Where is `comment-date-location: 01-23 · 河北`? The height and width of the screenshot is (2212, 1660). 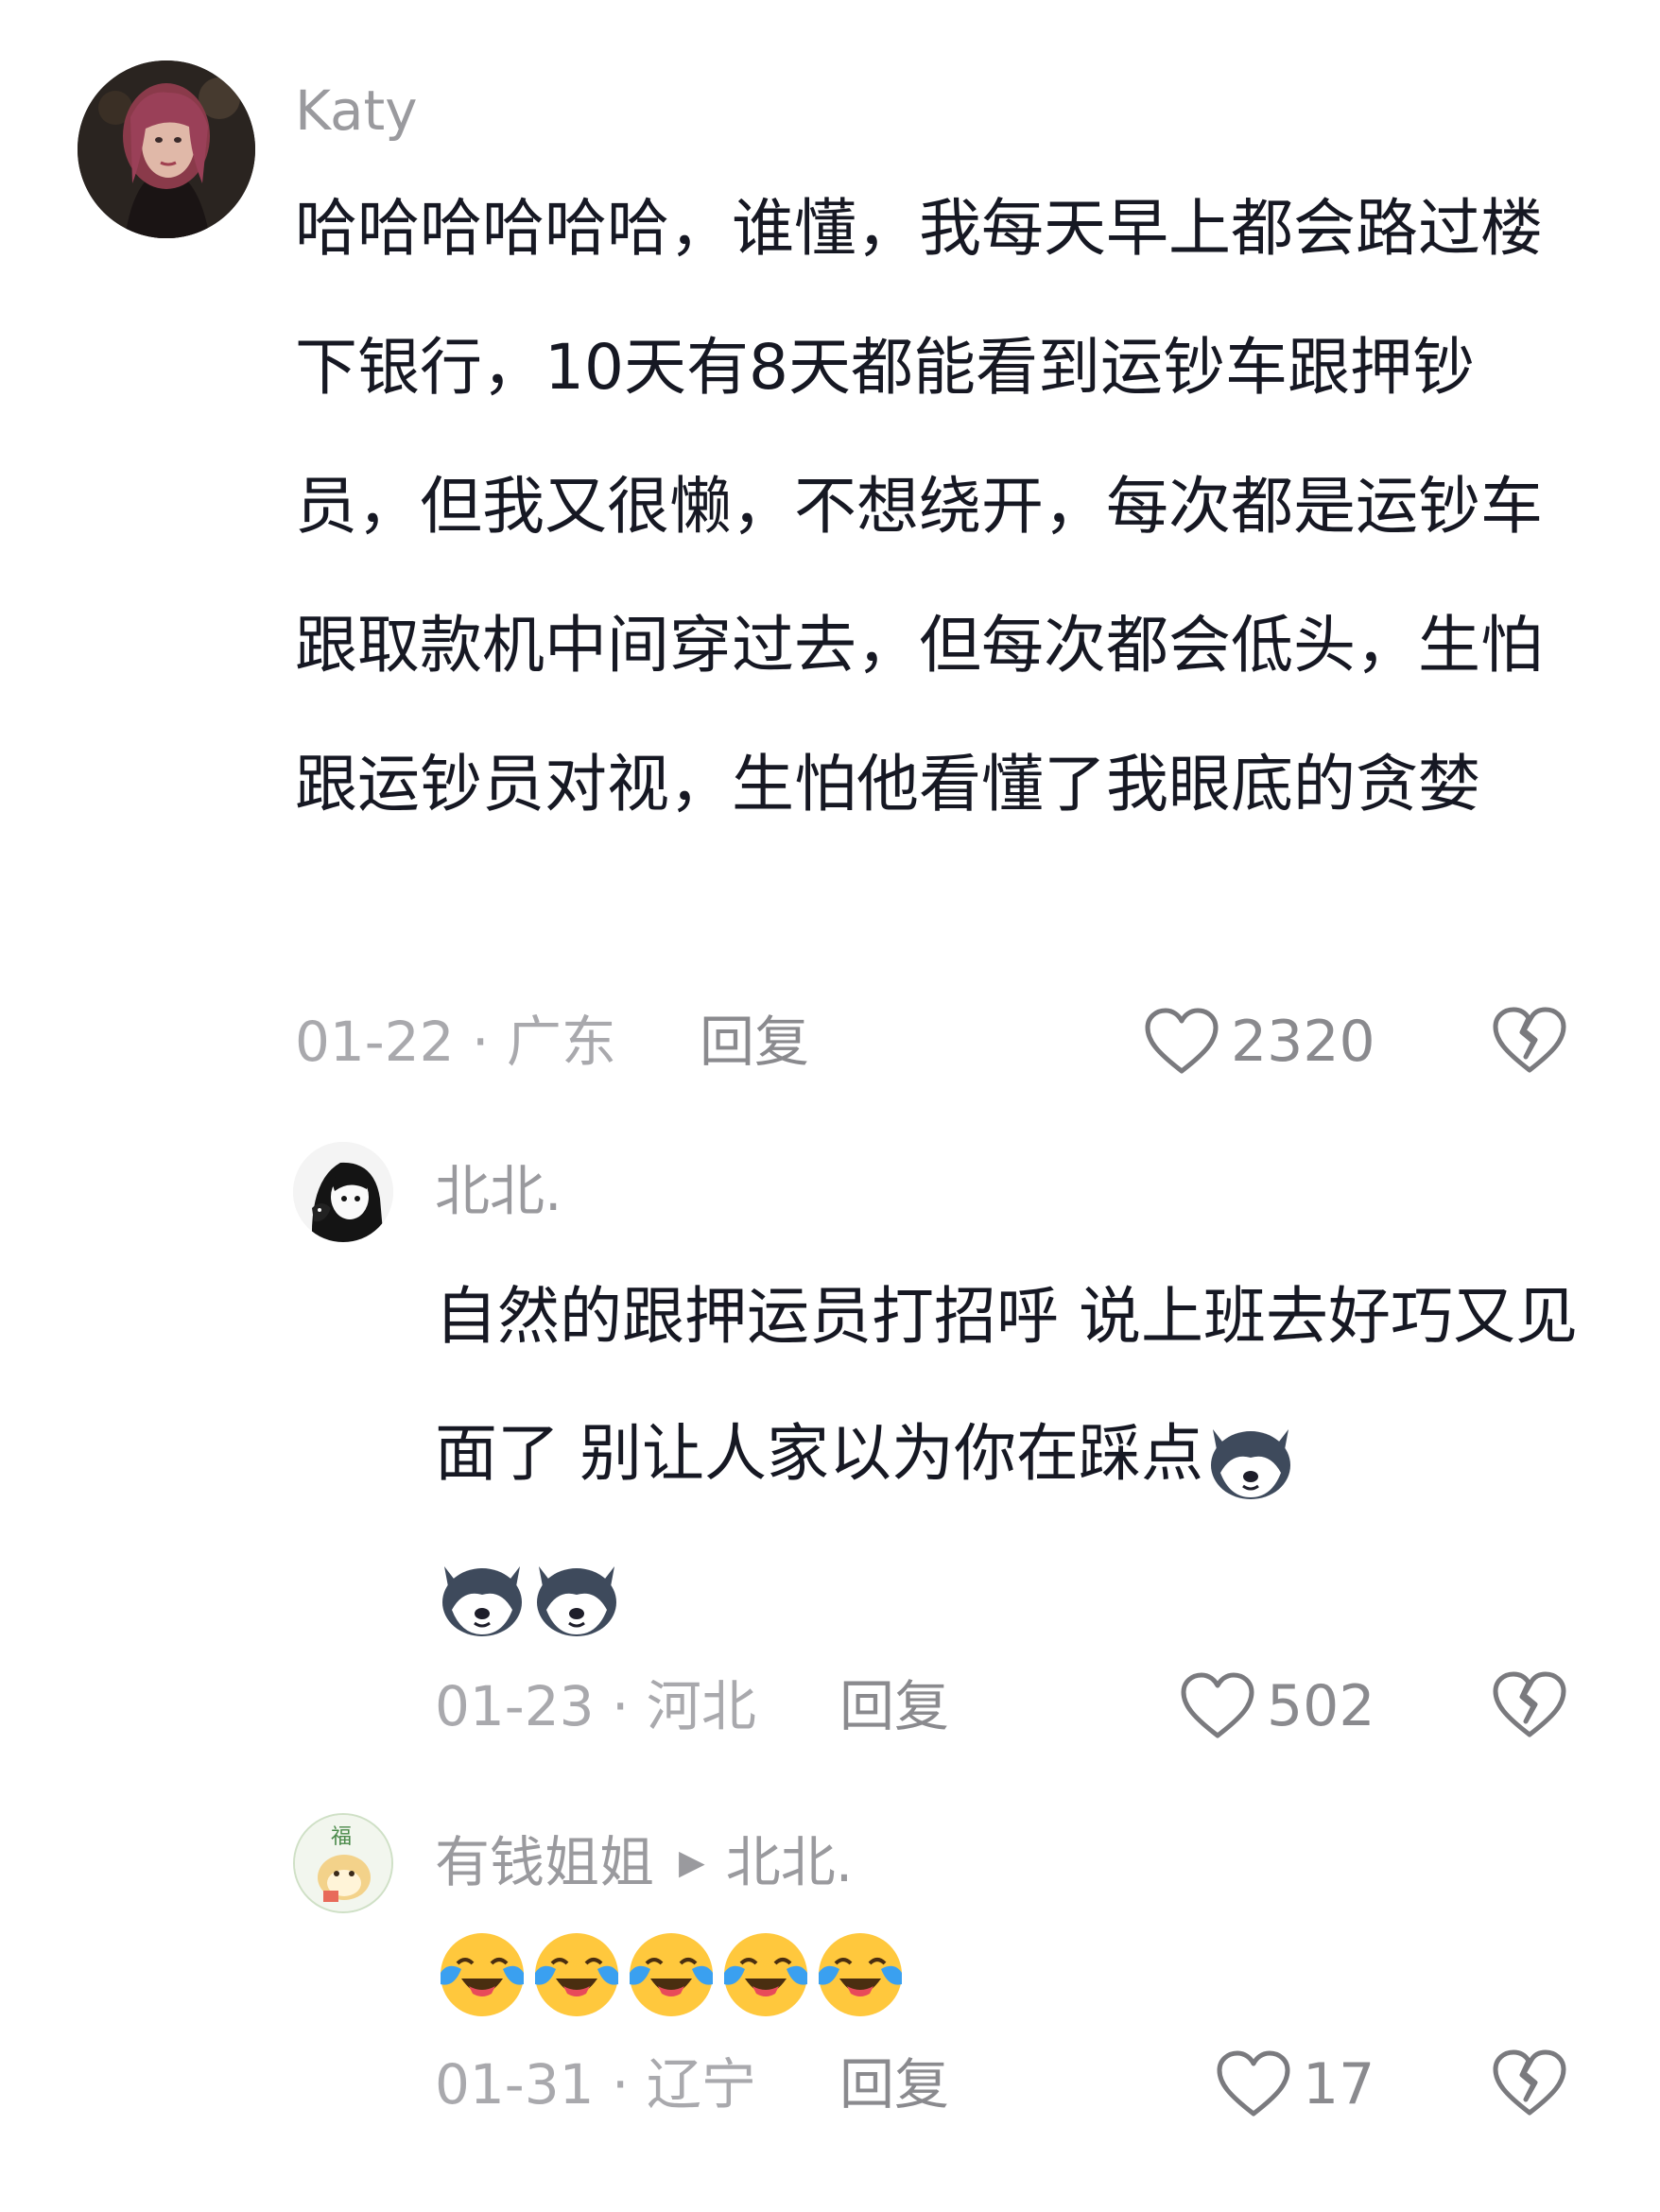
comment-date-location: 01-23 · 河北 is located at coordinates (595, 1706).